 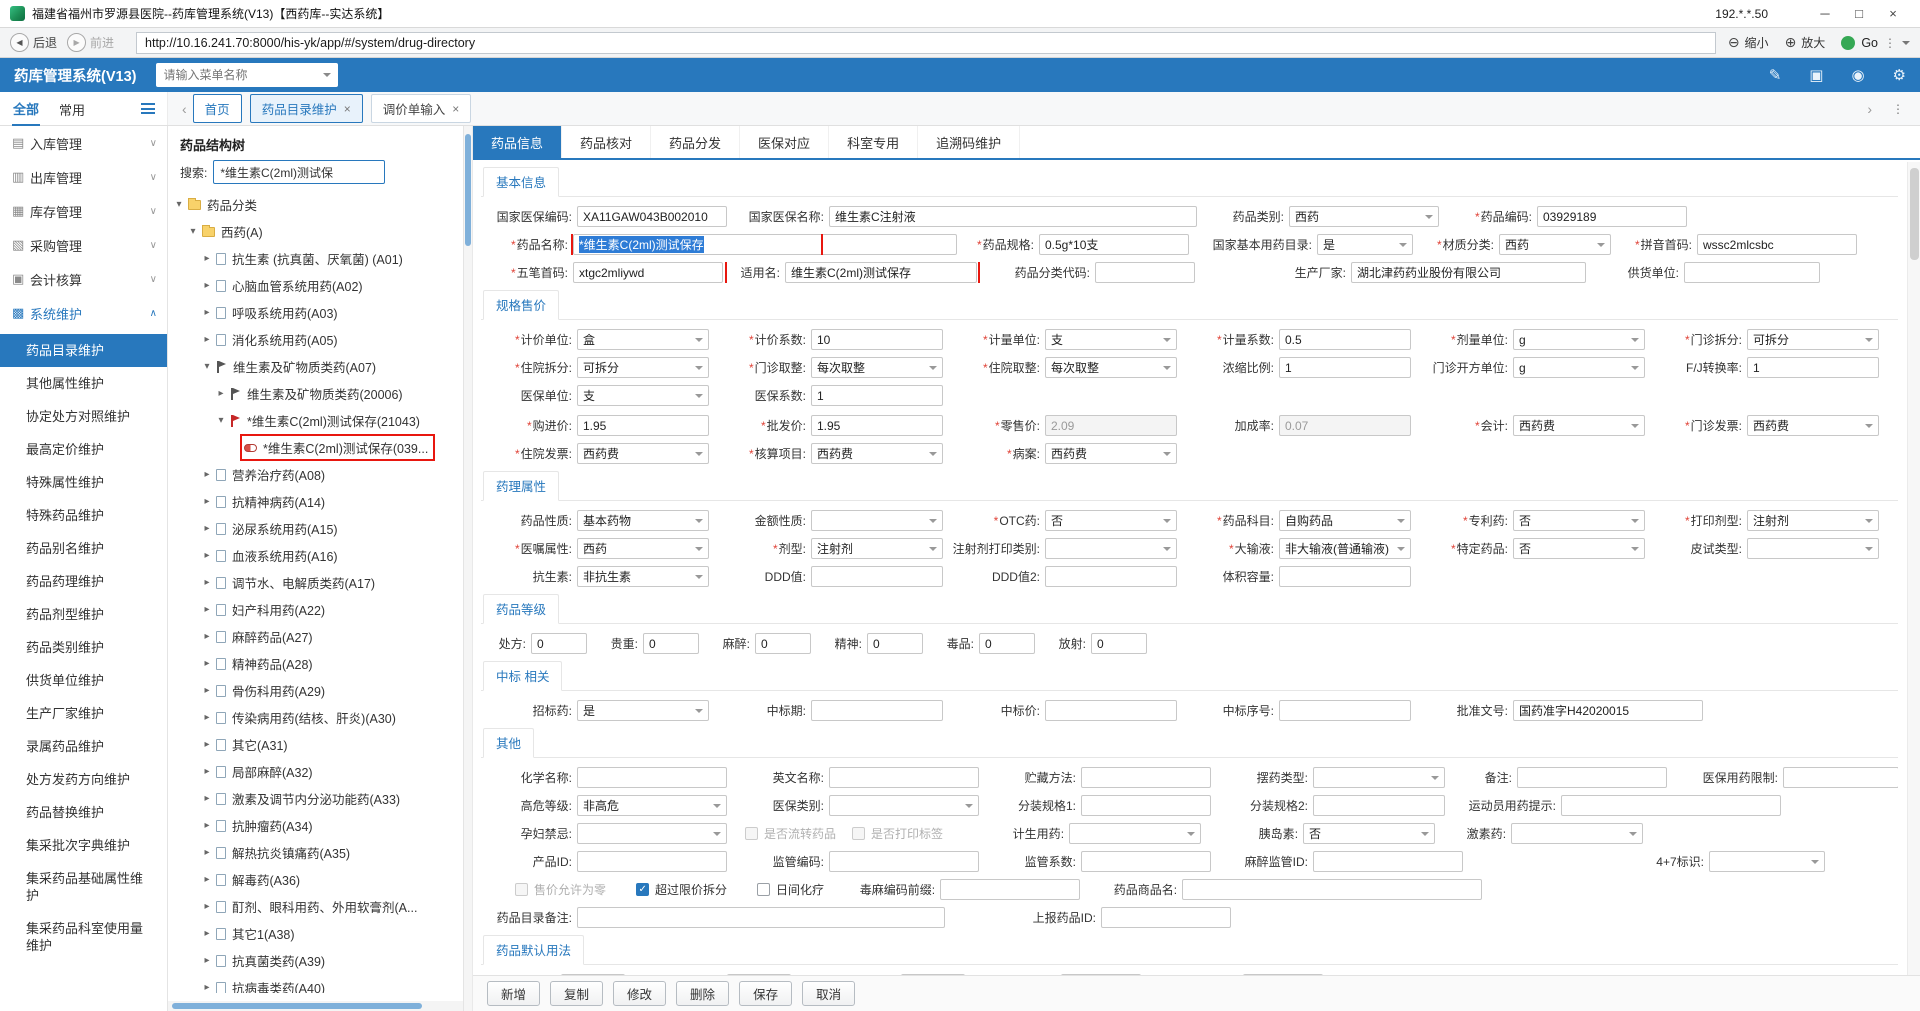 What do you see at coordinates (514, 993) in the screenshot?
I see `new-button: 新增` at bounding box center [514, 993].